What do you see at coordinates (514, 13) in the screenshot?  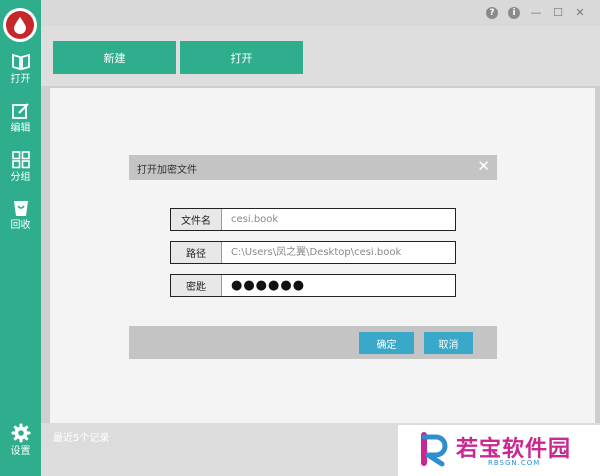 I see `info-icon: i` at bounding box center [514, 13].